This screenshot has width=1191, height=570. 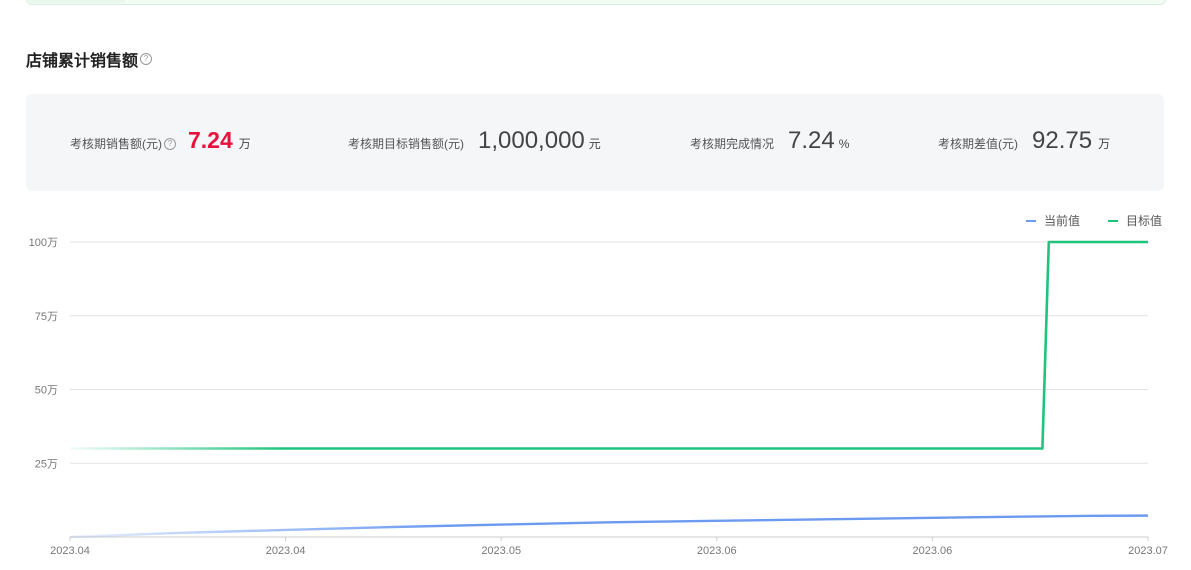 I want to click on stat-value: 1,000,000, so click(x=531, y=140).